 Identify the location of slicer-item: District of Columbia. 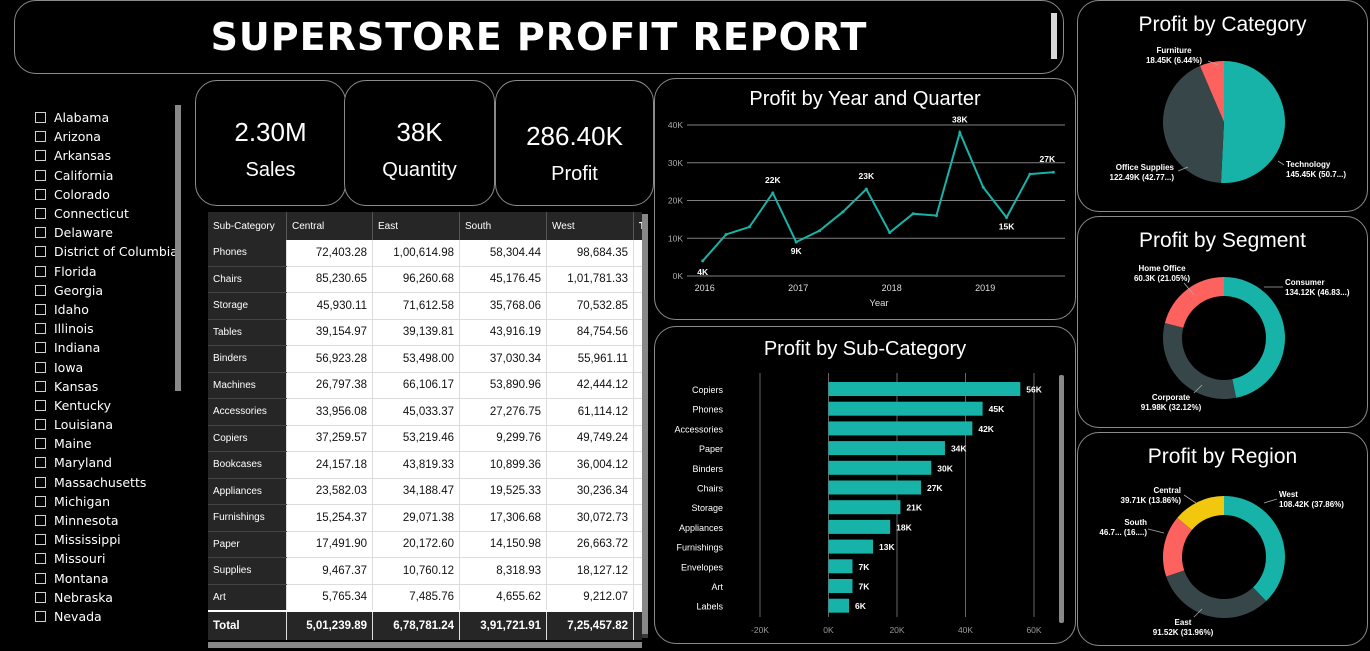
(106, 251).